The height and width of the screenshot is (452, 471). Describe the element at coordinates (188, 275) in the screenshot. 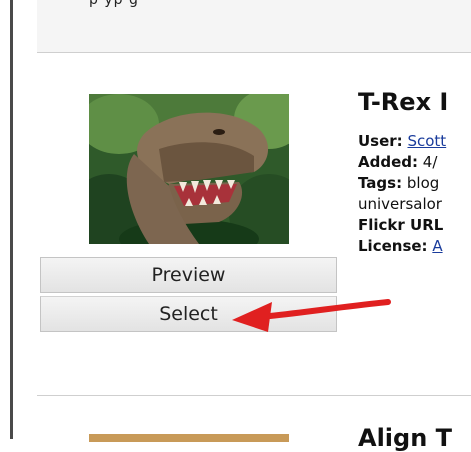

I see `preview-button: Preview` at that location.